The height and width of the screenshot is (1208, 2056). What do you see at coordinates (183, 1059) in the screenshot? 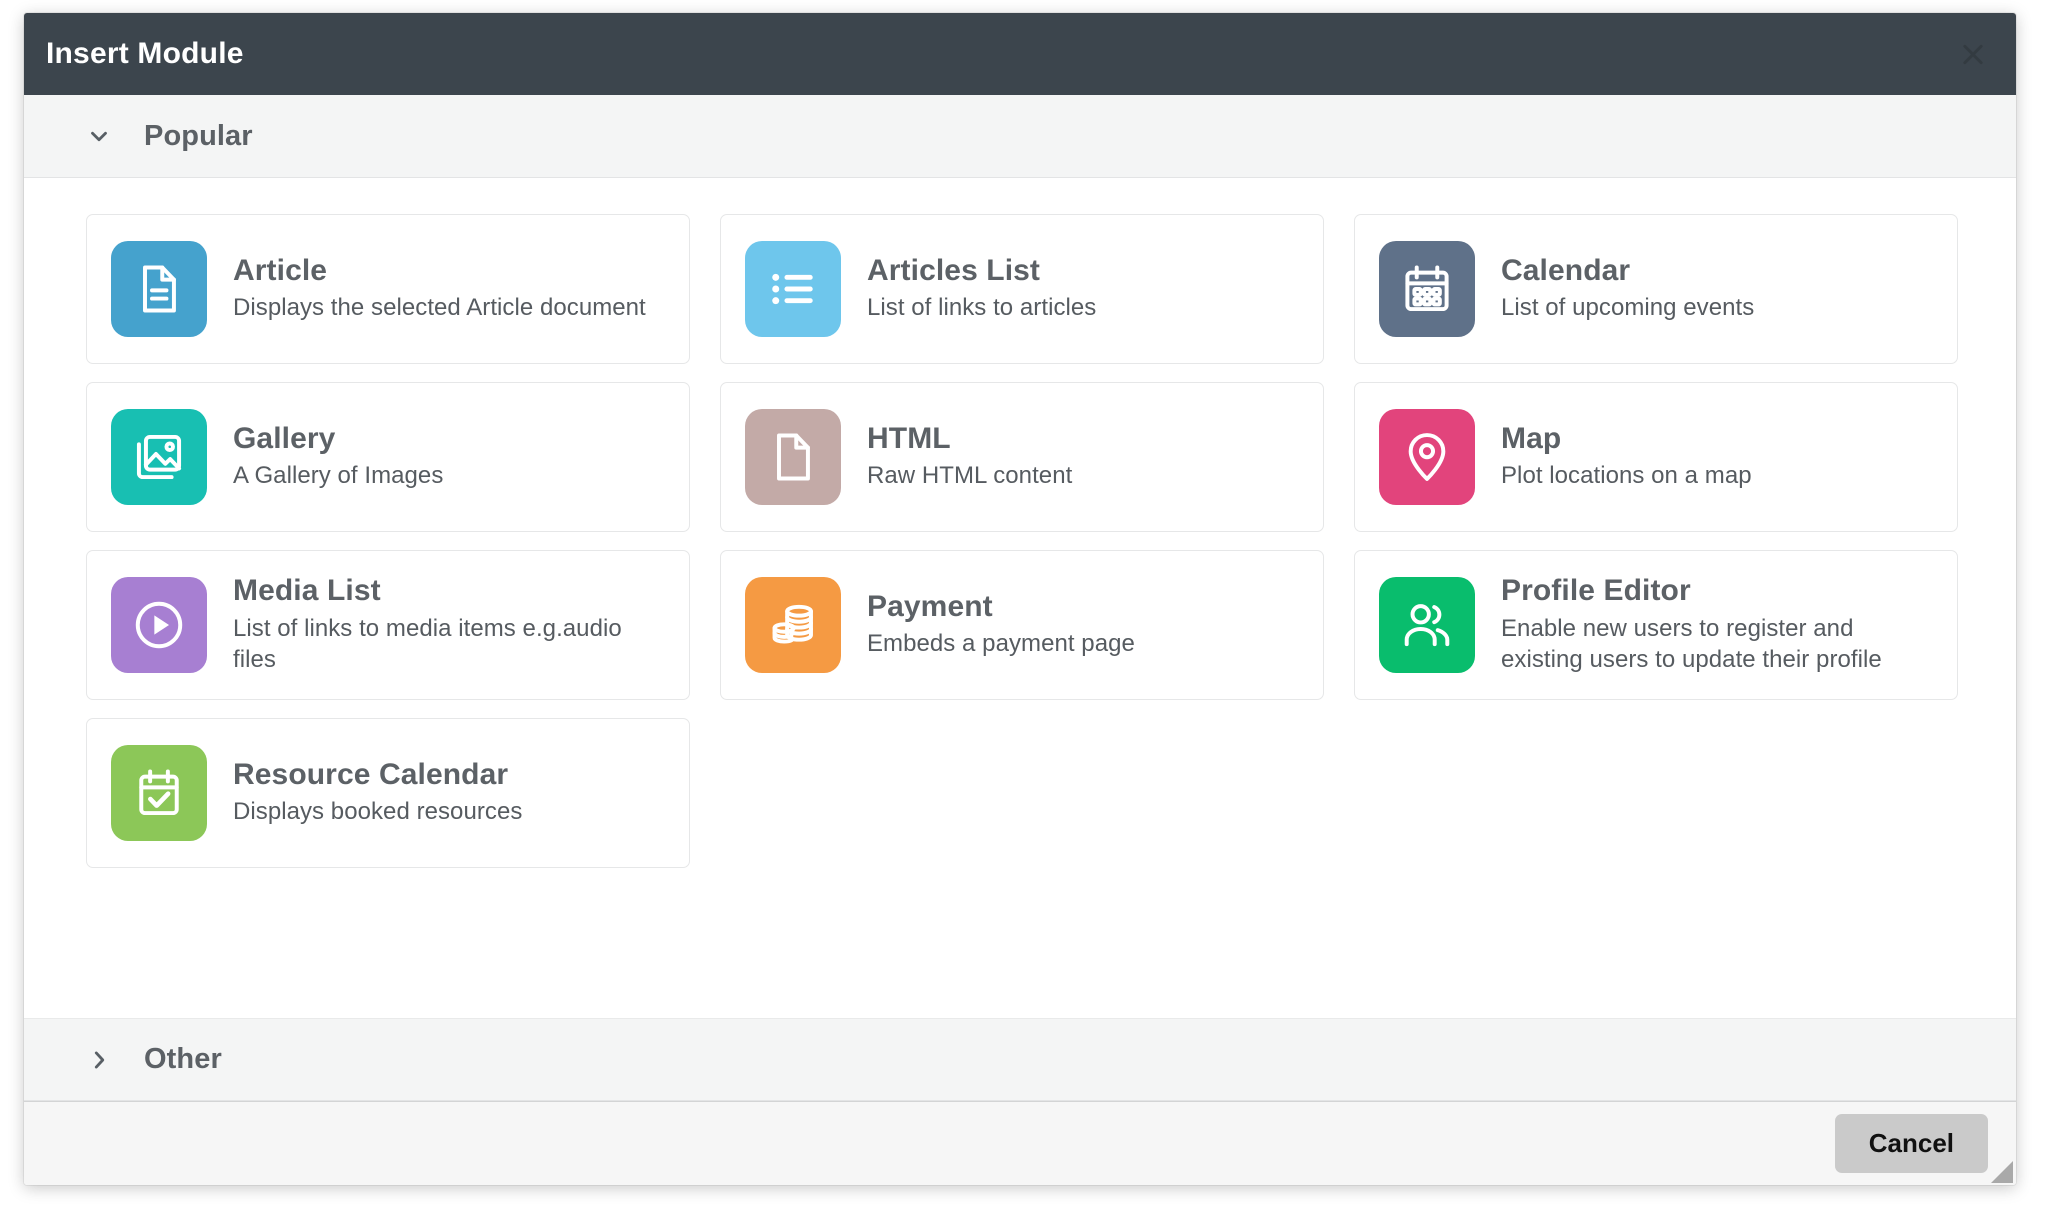
I see `section-title-other: Other` at bounding box center [183, 1059].